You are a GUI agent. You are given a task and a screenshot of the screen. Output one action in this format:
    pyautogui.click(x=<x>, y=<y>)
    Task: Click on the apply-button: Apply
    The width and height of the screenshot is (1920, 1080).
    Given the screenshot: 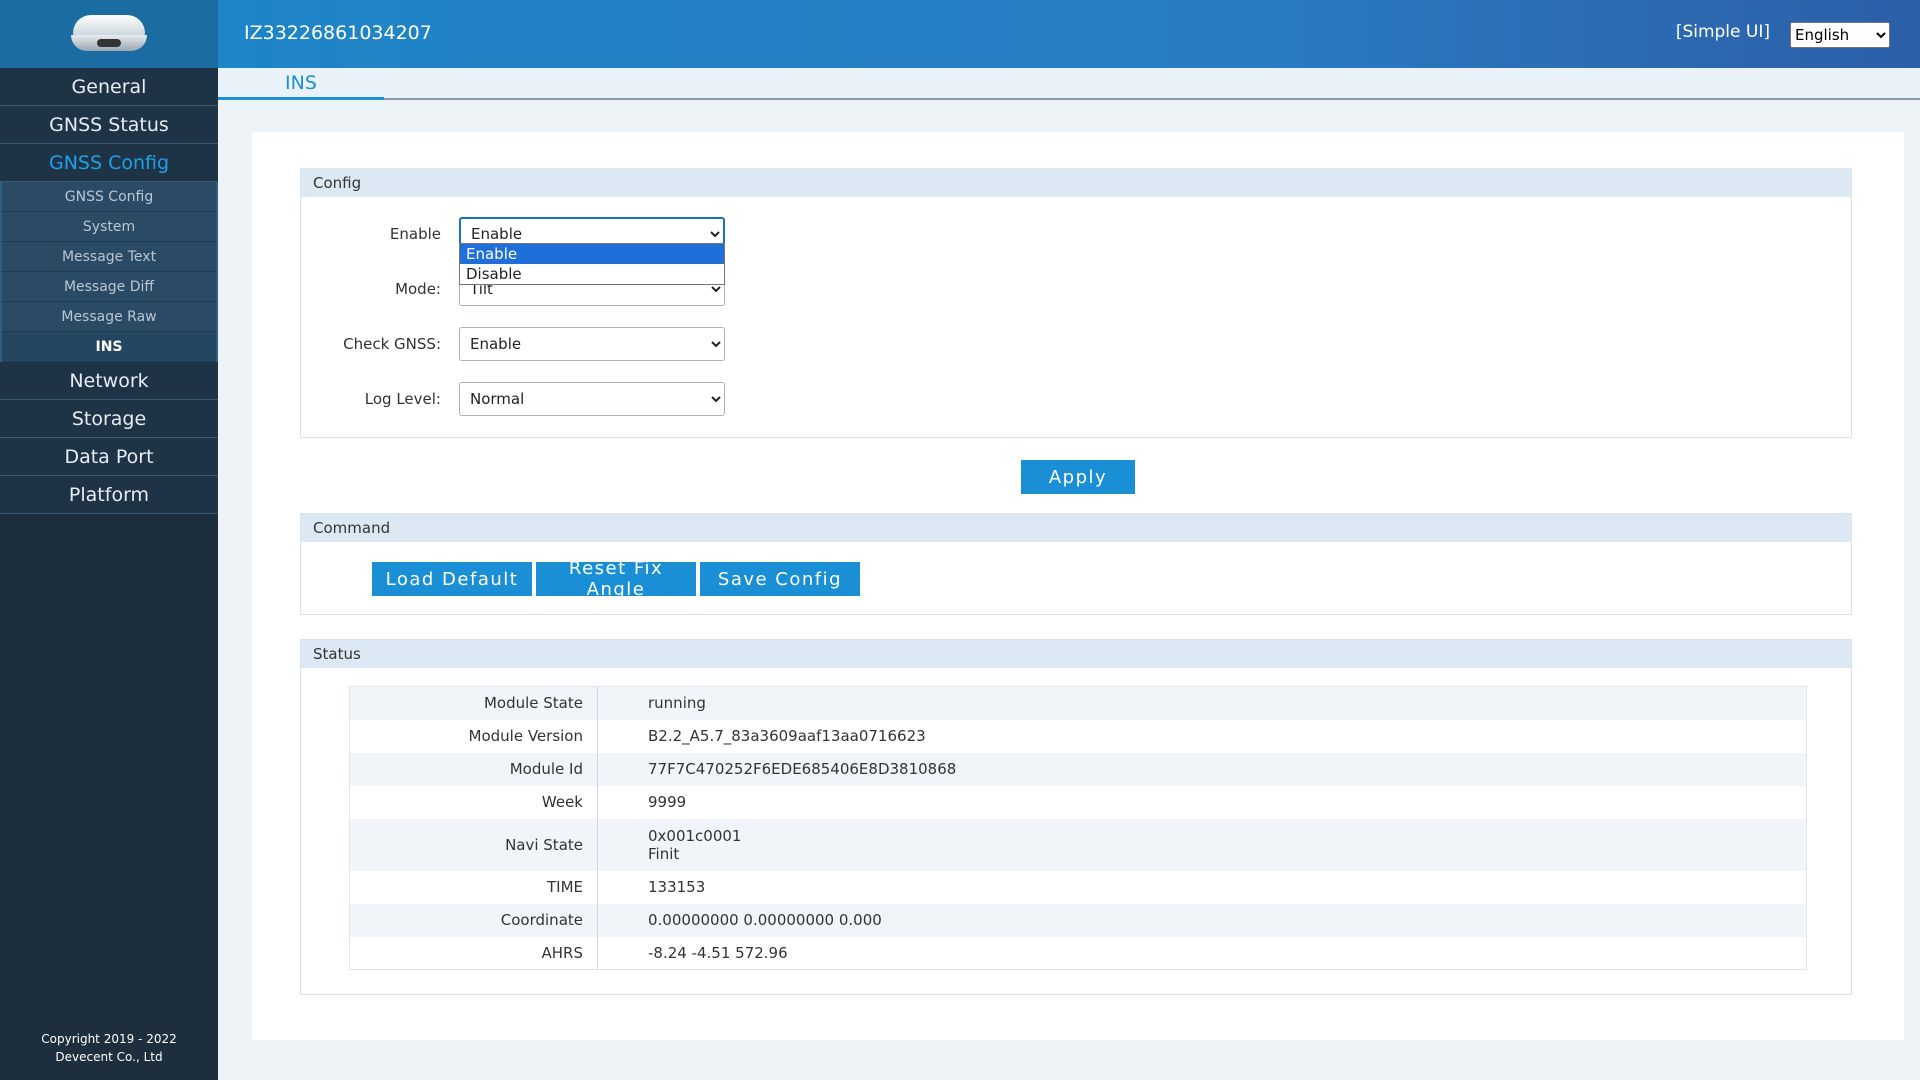 What is the action you would take?
    pyautogui.click(x=1078, y=477)
    